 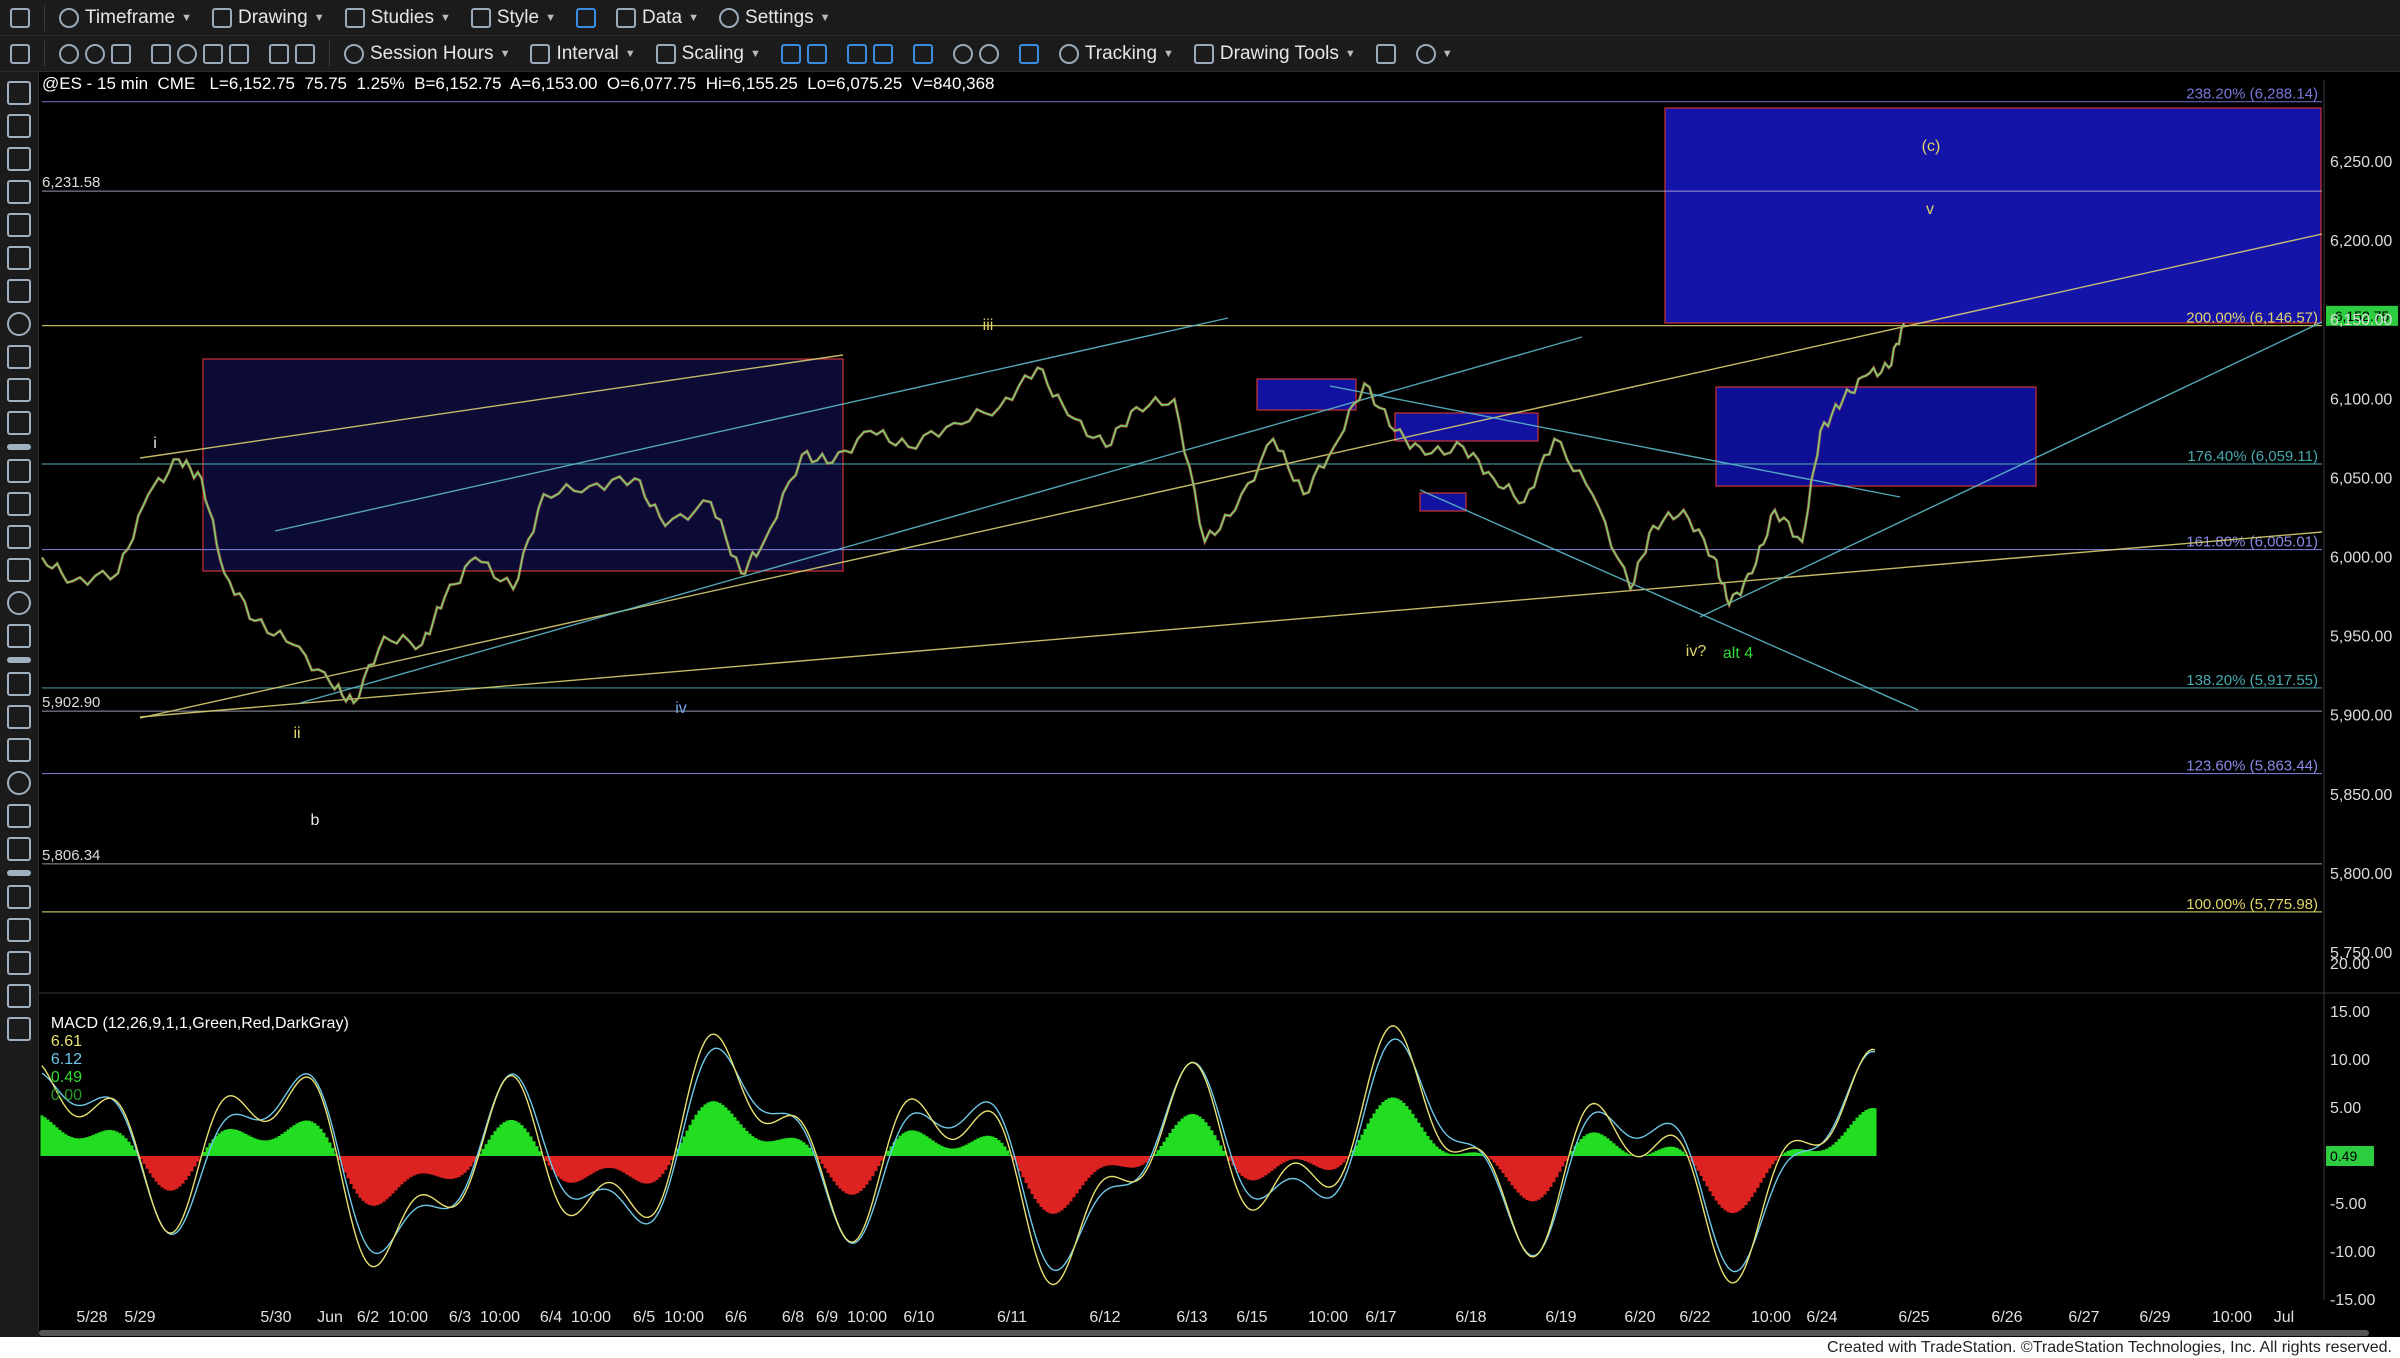 I want to click on macd-value-1: 6.61, so click(x=66, y=1041).